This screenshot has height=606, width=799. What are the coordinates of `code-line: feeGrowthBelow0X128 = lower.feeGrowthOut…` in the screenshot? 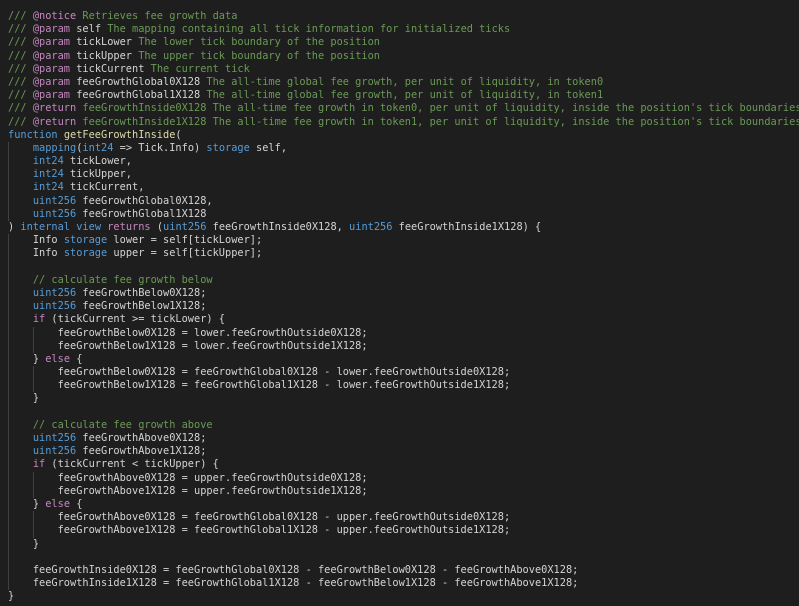 It's located at (399, 333).